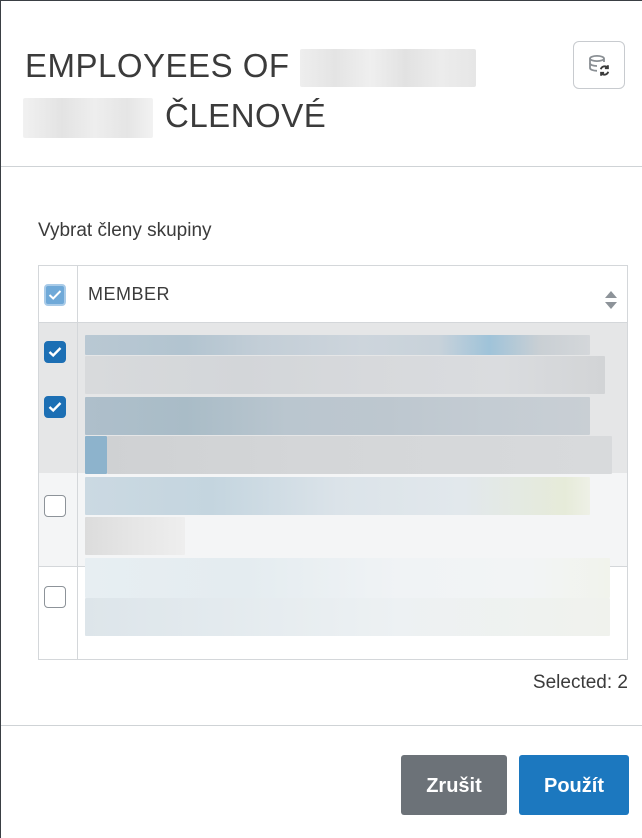  I want to click on dialog-title: EMPLOYEES OF ČLENOVÉ, so click(284, 91).